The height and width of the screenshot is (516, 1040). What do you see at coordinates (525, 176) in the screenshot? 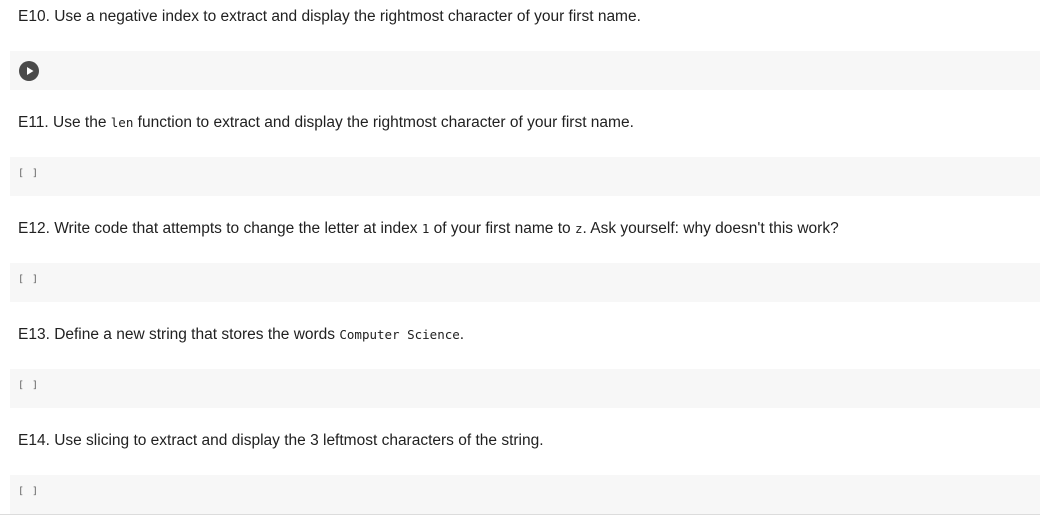
I see `code-cell-e11: [ ]` at bounding box center [525, 176].